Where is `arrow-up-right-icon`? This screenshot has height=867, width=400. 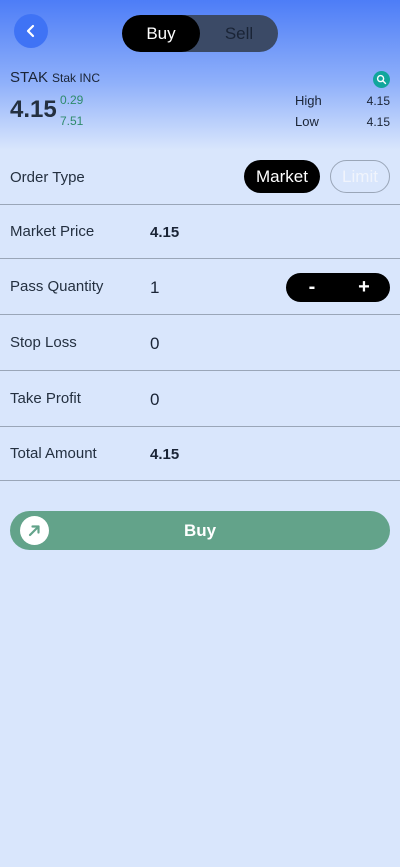 arrow-up-right-icon is located at coordinates (34, 530).